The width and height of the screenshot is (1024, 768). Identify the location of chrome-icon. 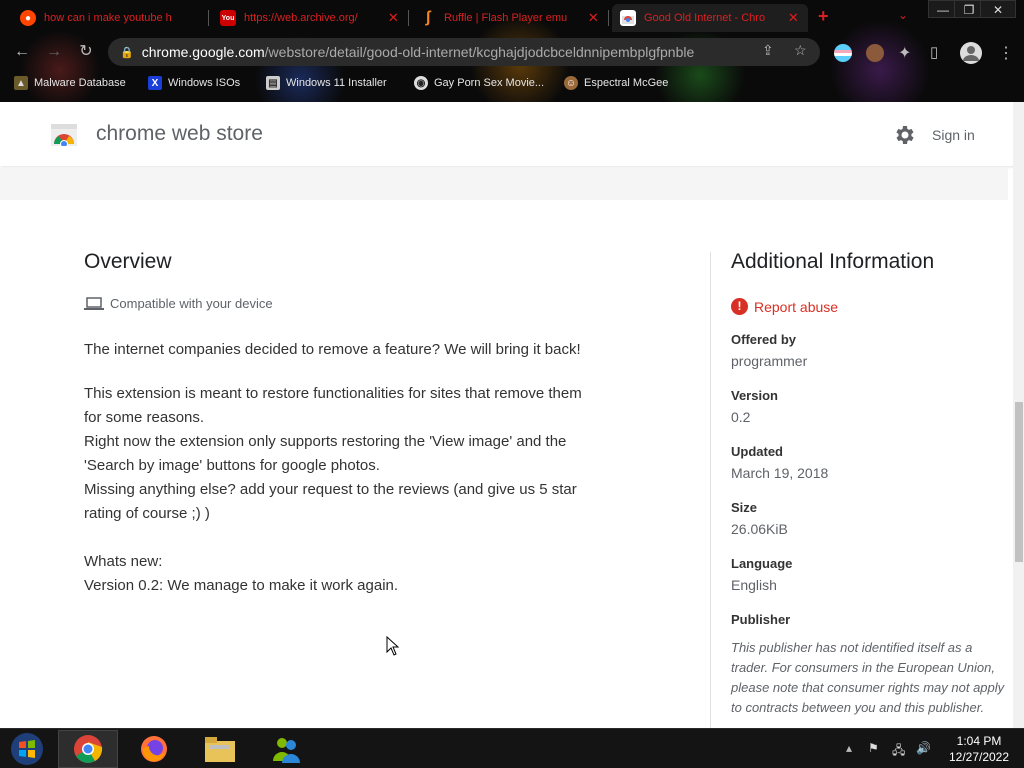
(88, 749).